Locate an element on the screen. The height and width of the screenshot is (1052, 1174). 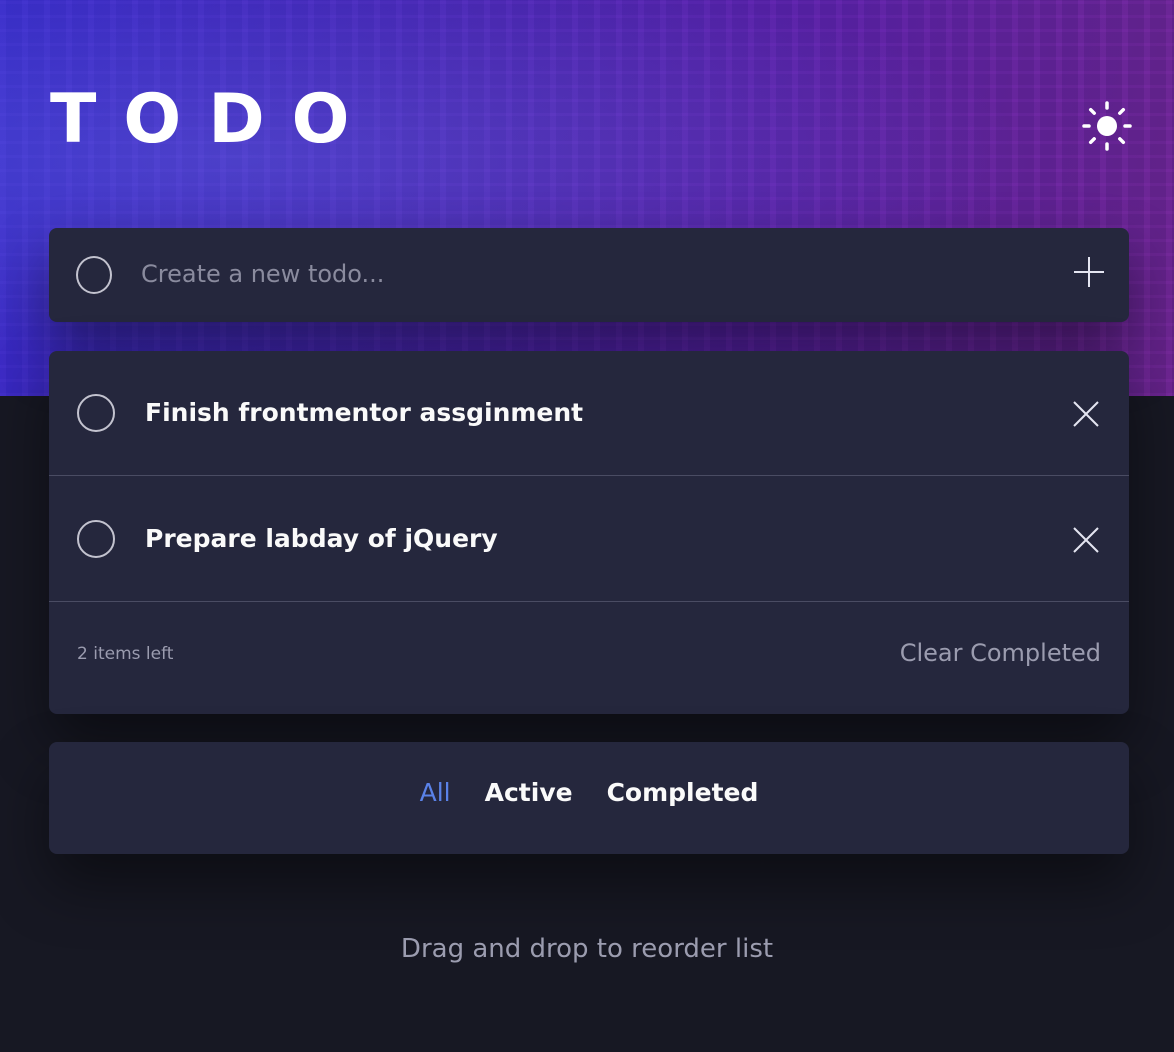
add-todo-button is located at coordinates (1089, 272).